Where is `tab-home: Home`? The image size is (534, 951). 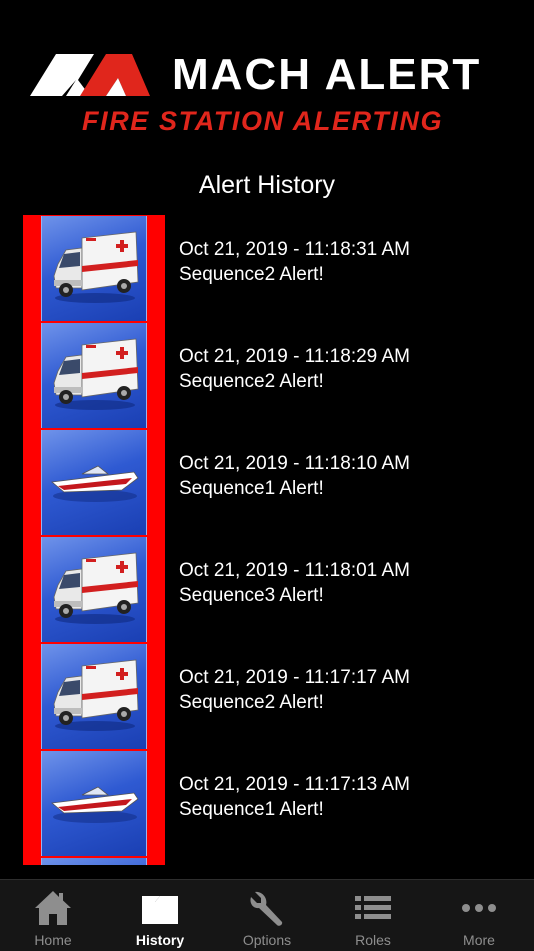
tab-home: Home is located at coordinates (53, 915).